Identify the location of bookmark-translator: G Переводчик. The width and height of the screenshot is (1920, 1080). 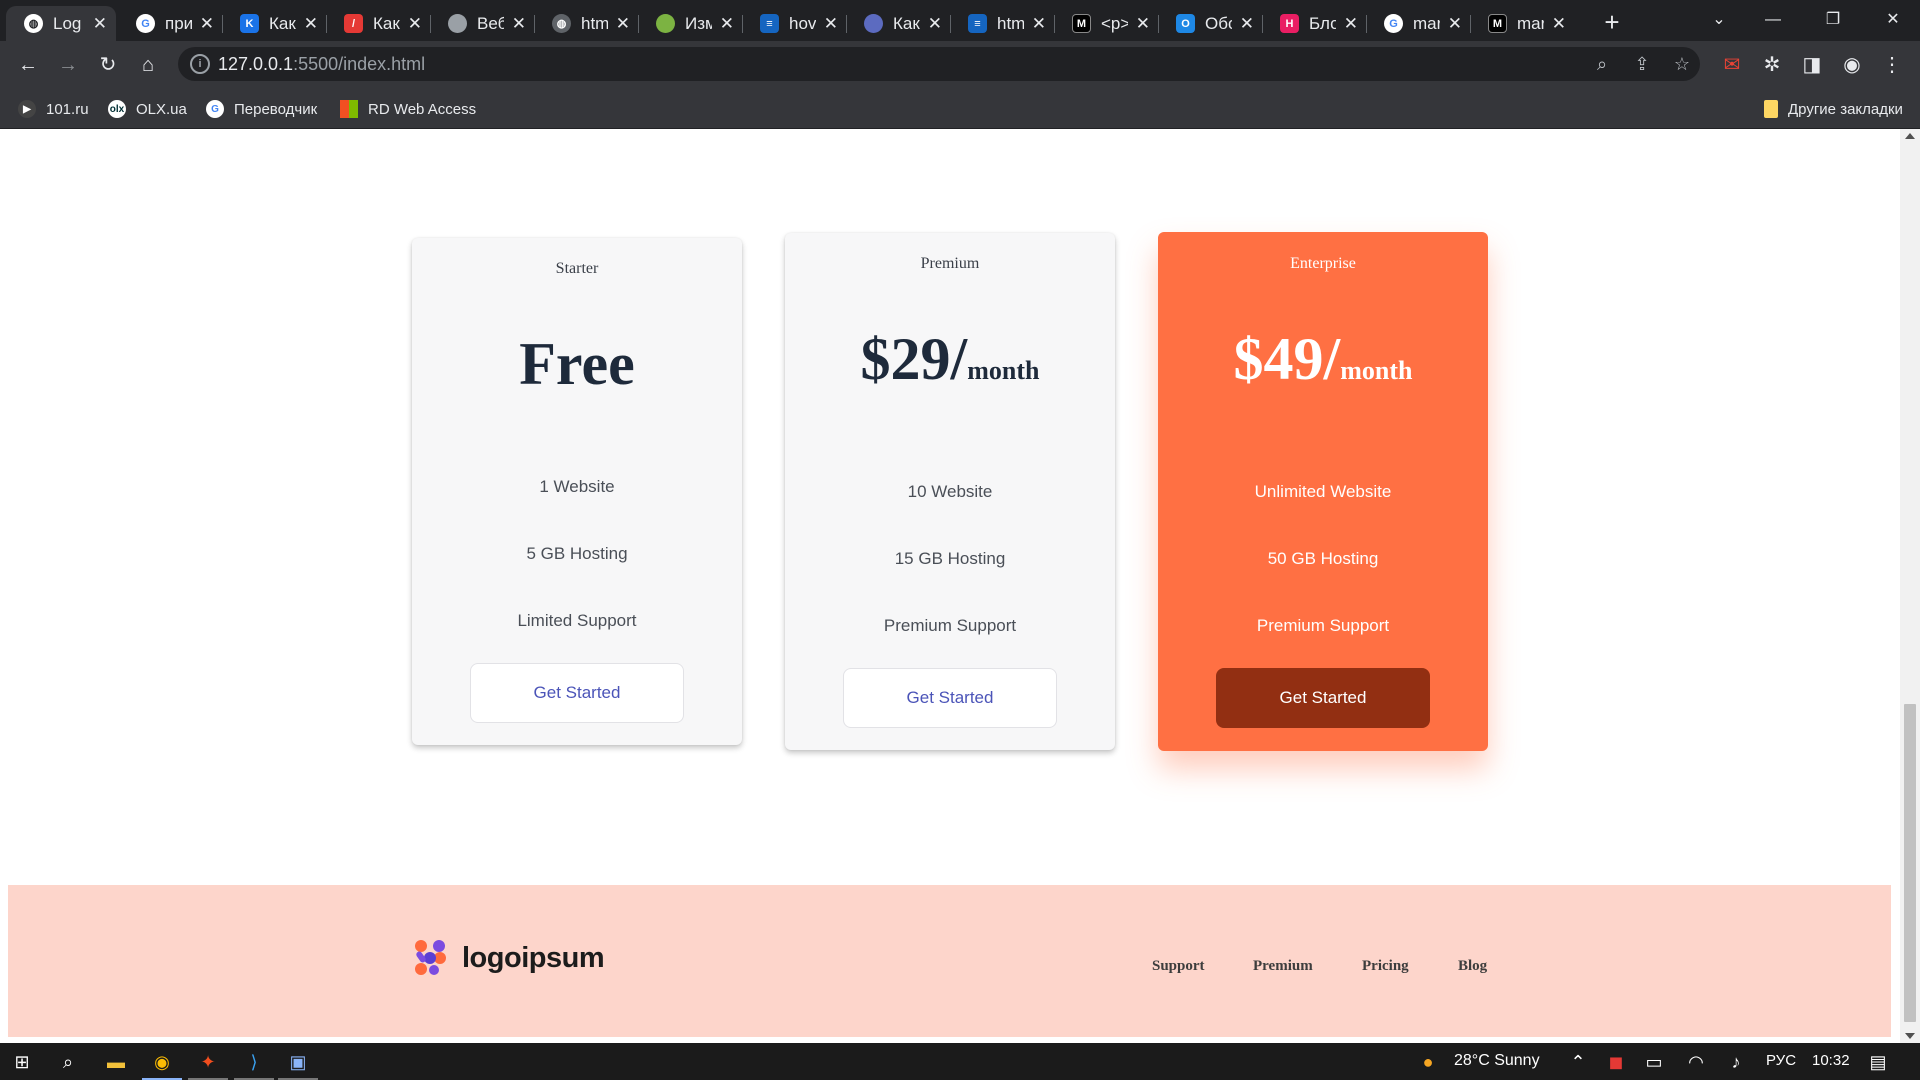
(261, 109).